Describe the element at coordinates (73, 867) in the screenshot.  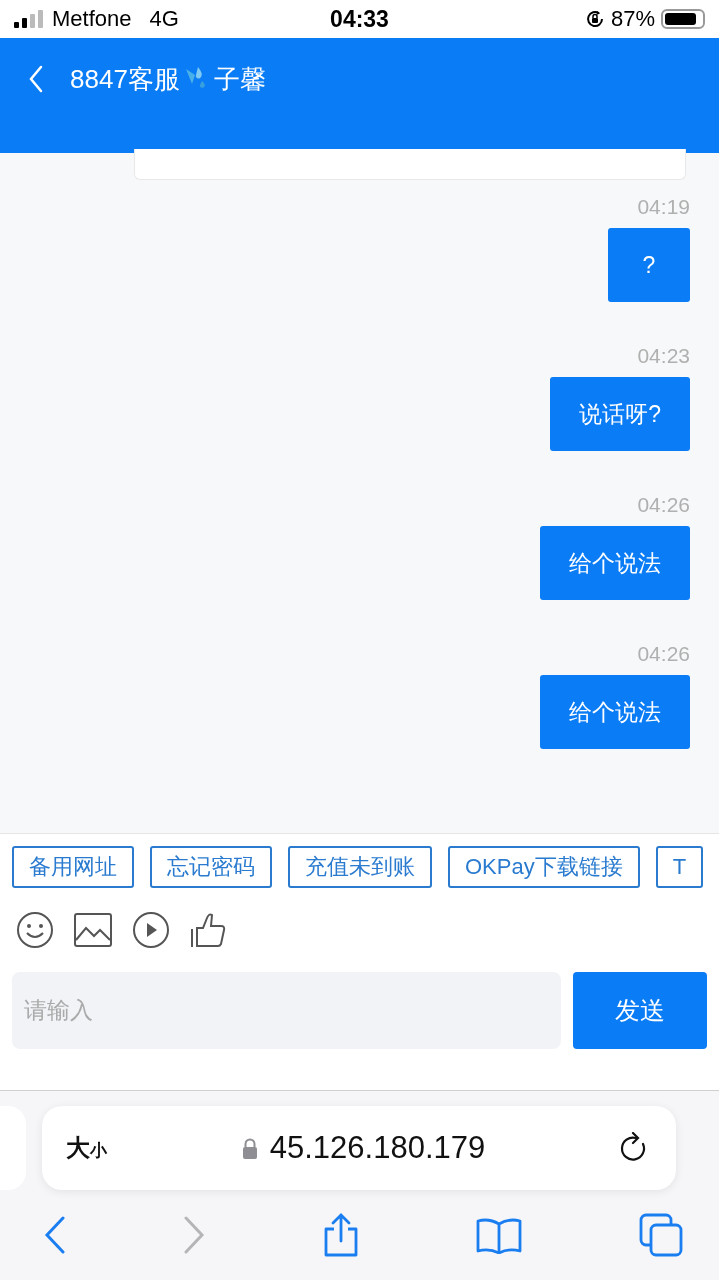
I see `quick-reply-button: 备用网址` at that location.